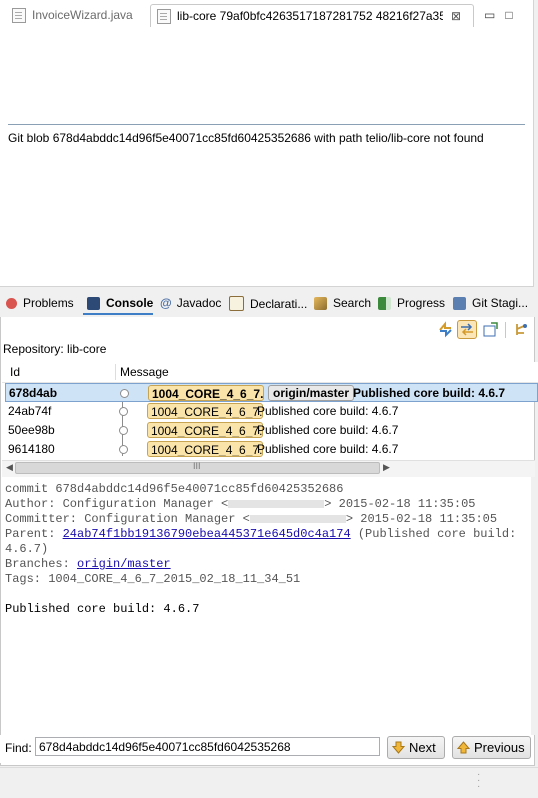  Describe the element at coordinates (269, 782) in the screenshot. I see `status-bar` at that location.